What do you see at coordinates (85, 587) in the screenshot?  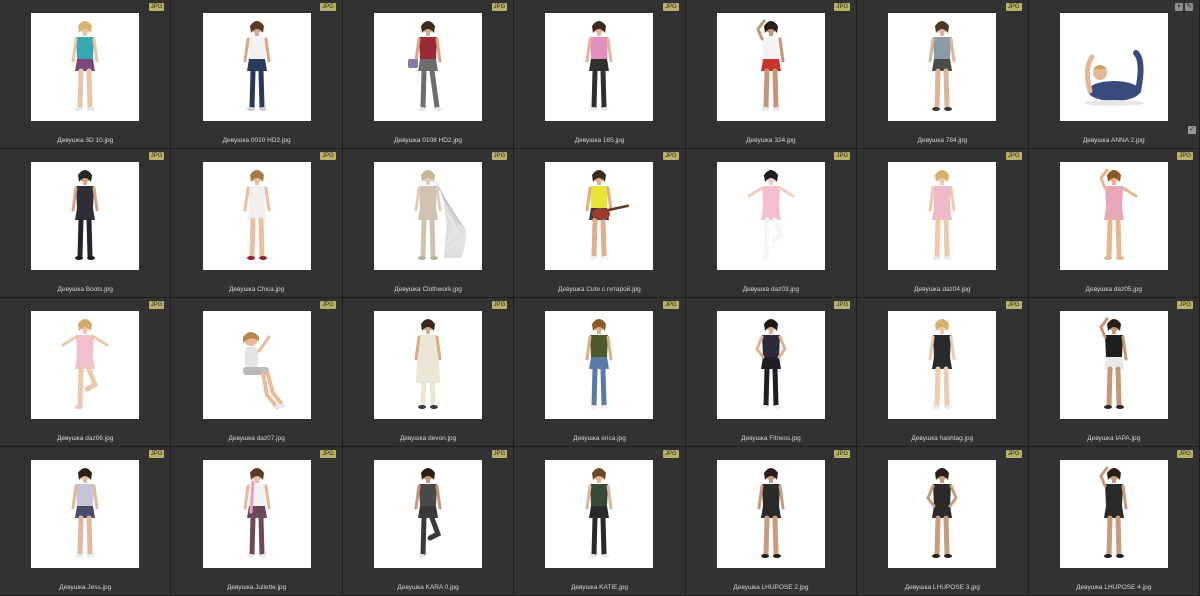 I see `file-name-label: Девушка Jess.jpg` at bounding box center [85, 587].